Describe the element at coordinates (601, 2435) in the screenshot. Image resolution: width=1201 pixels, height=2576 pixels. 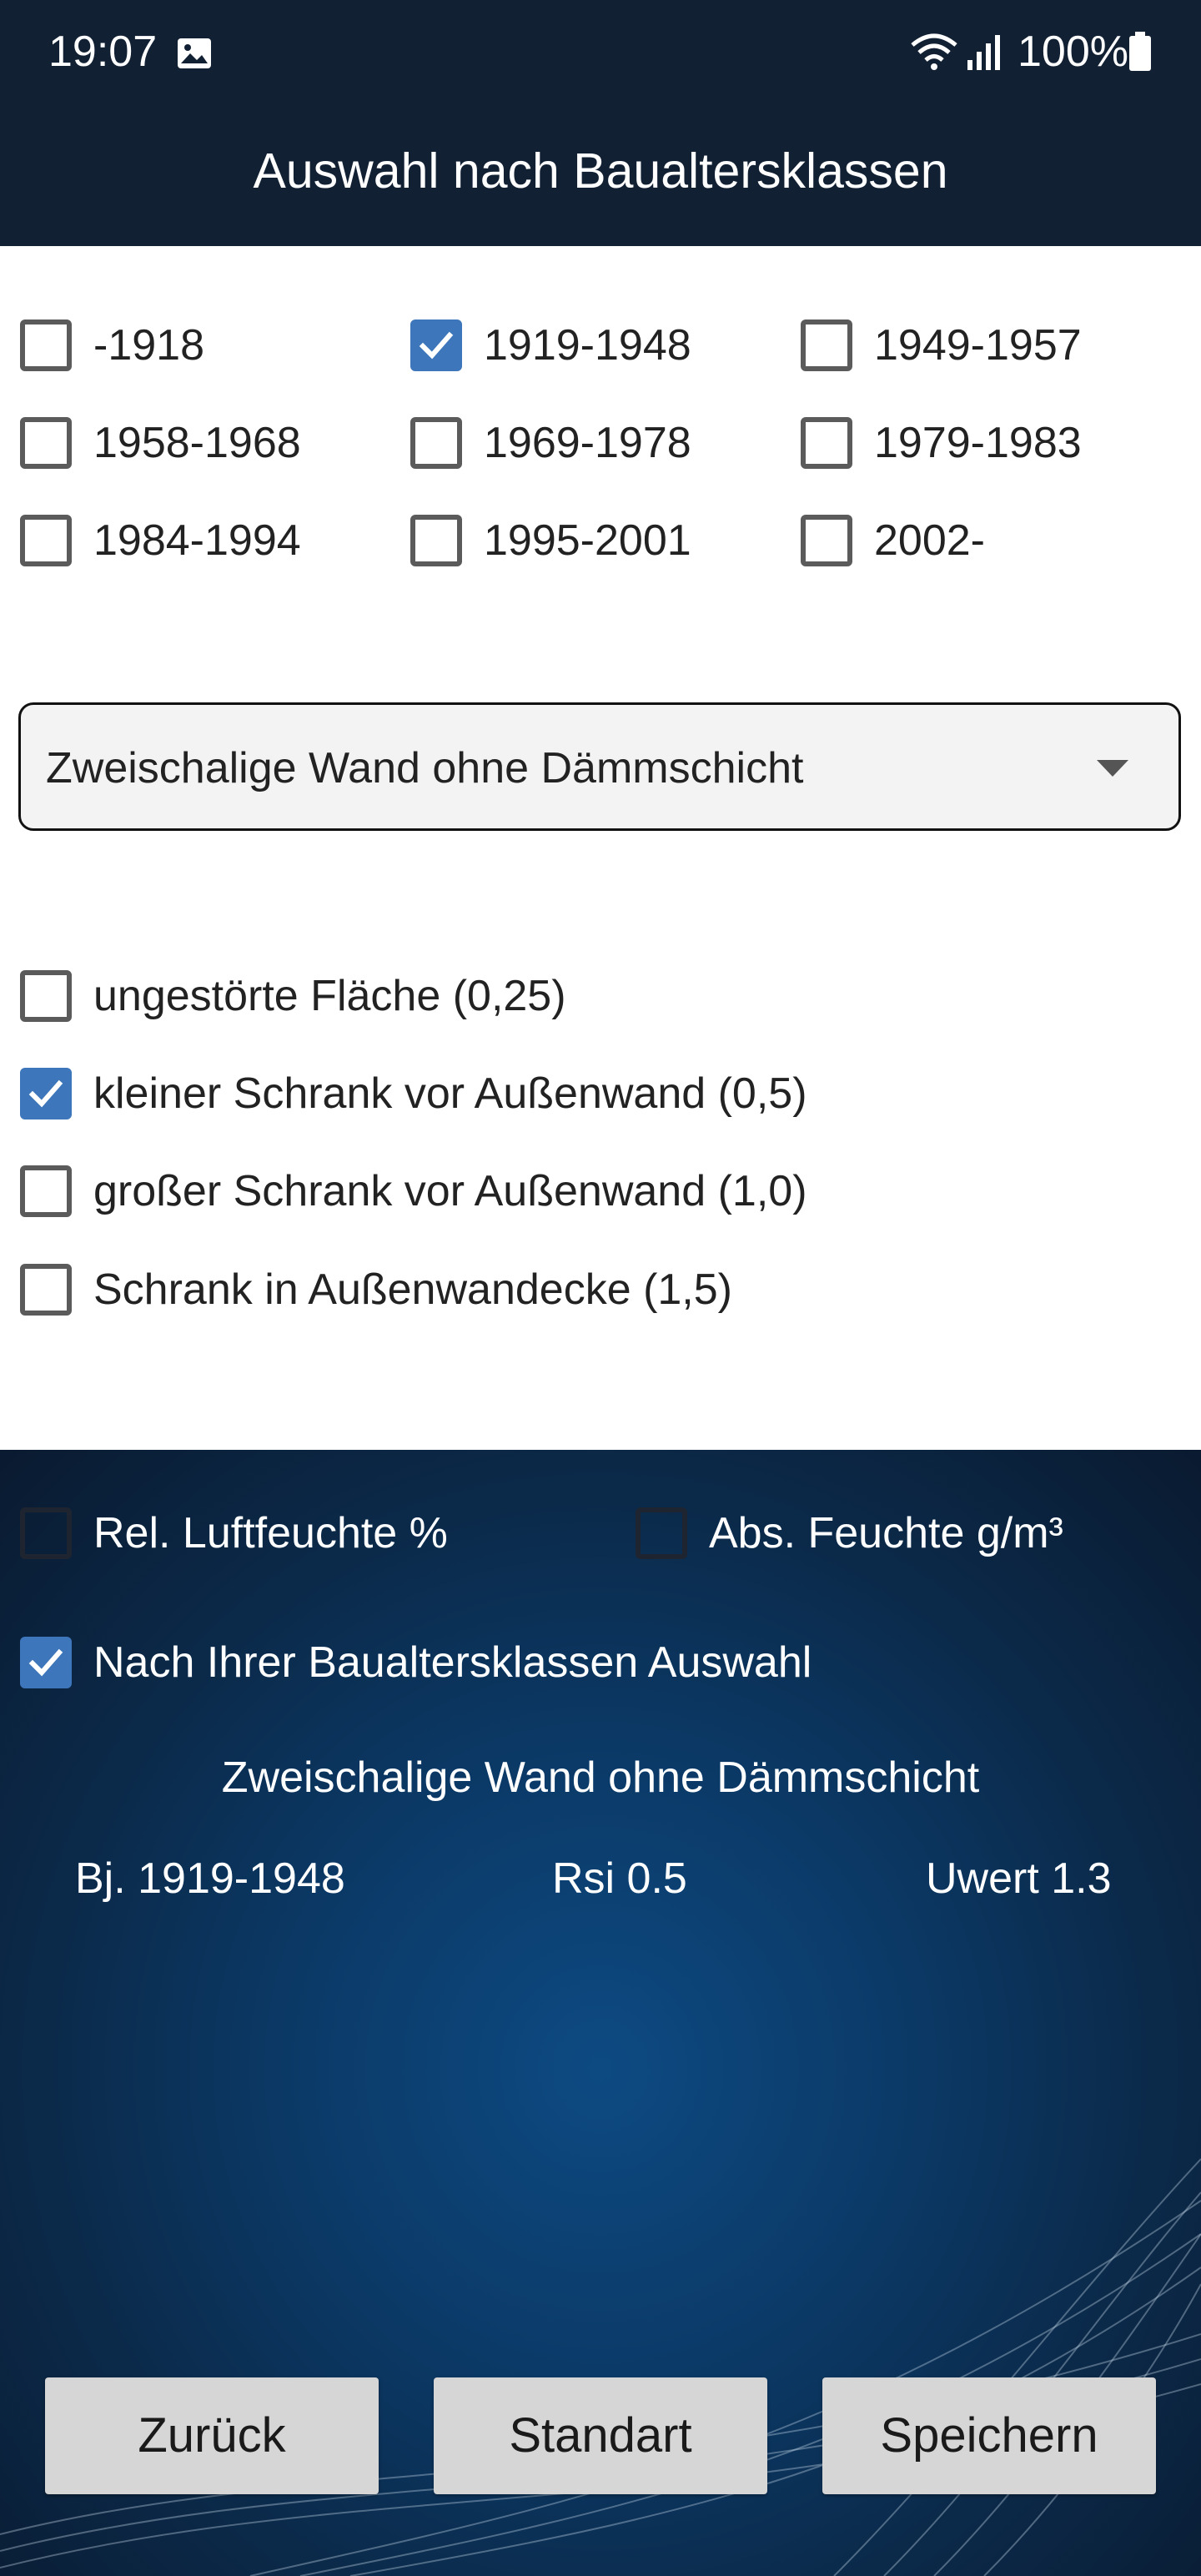
I see `default-button: Standart` at that location.